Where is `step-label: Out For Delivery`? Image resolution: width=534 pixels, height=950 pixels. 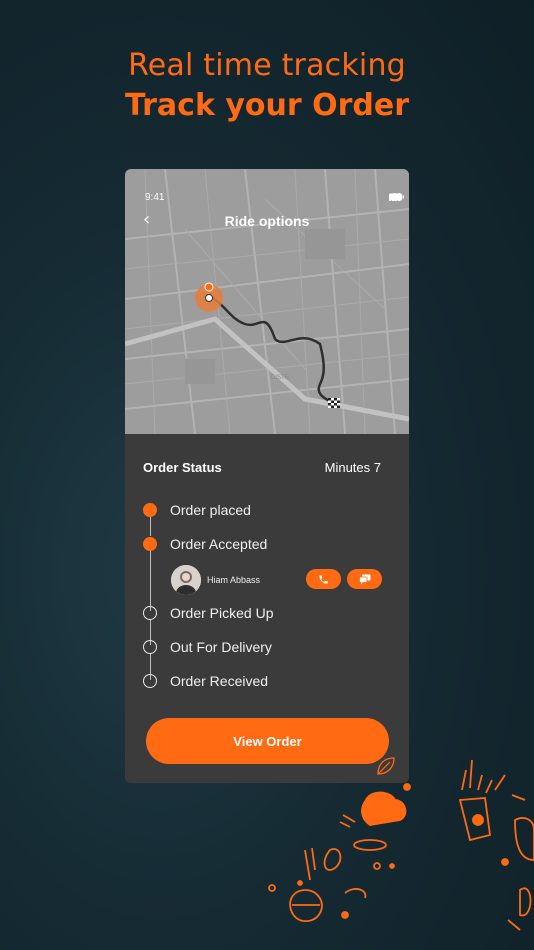 step-label: Out For Delivery is located at coordinates (221, 647).